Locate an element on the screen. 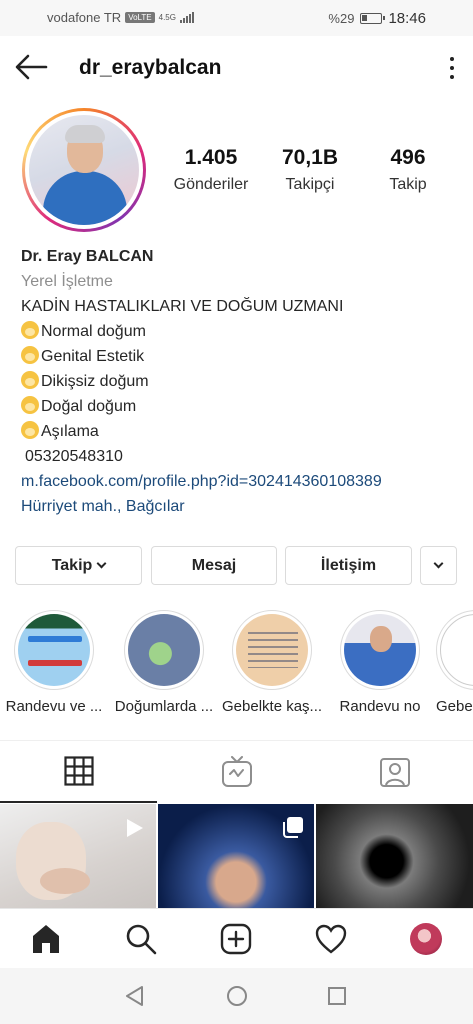  grid-icon is located at coordinates (78, 771).